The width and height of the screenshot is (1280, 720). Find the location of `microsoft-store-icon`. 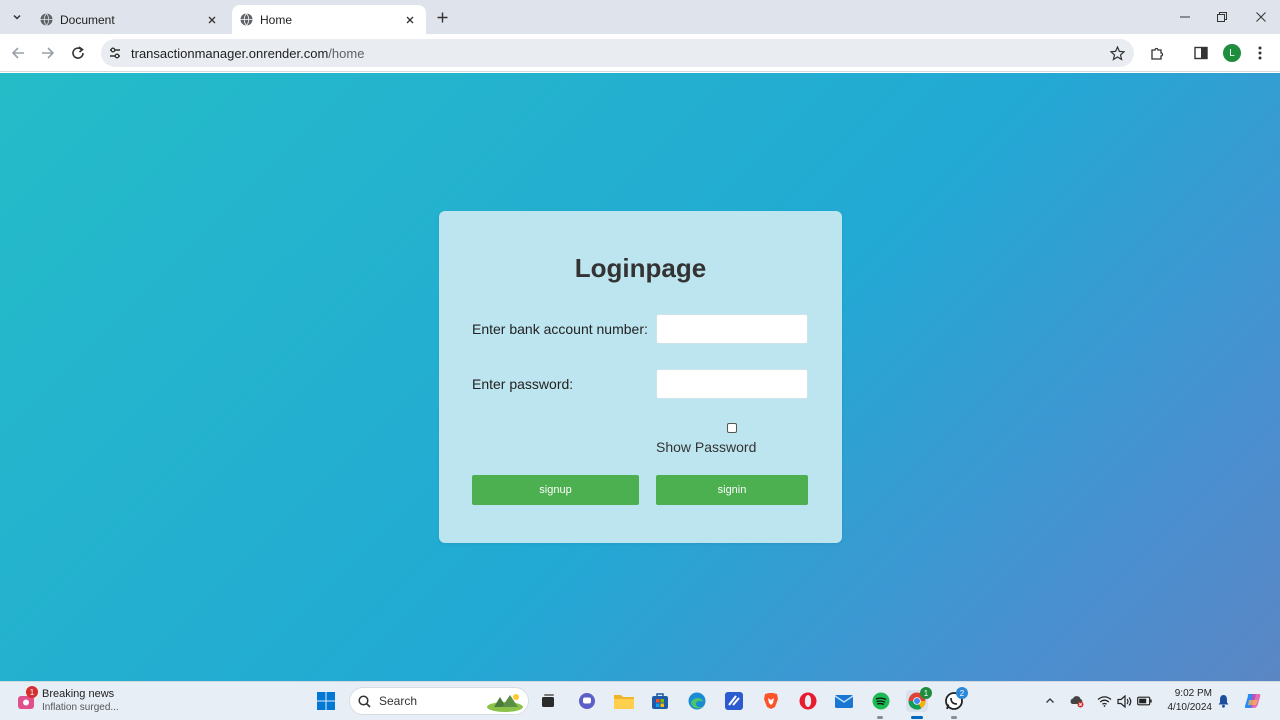

microsoft-store-icon is located at coordinates (660, 701).